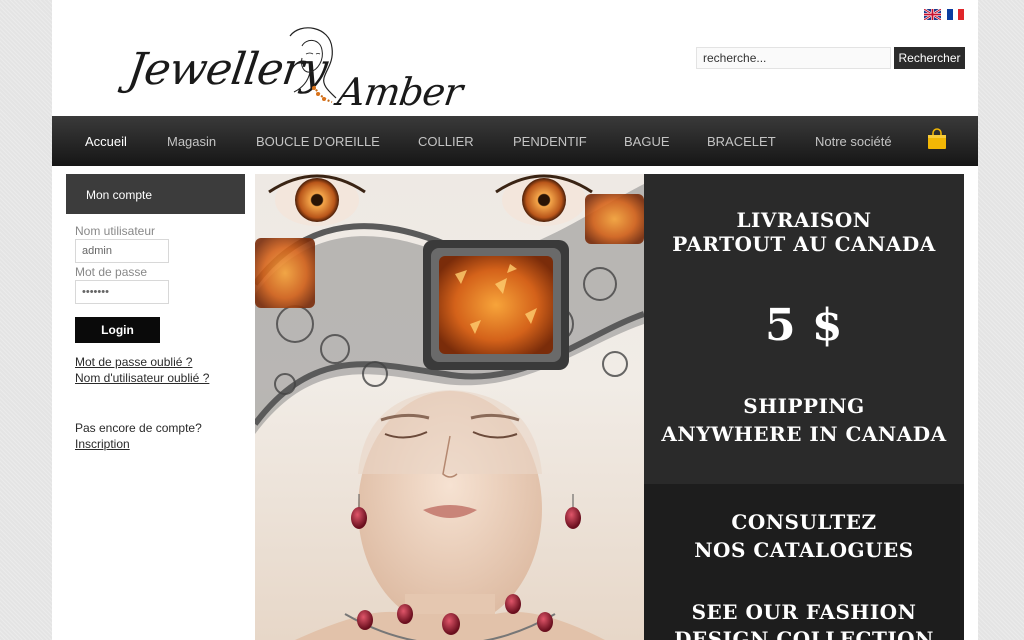 The width and height of the screenshot is (1024, 640). I want to click on password-field, so click(122, 292).